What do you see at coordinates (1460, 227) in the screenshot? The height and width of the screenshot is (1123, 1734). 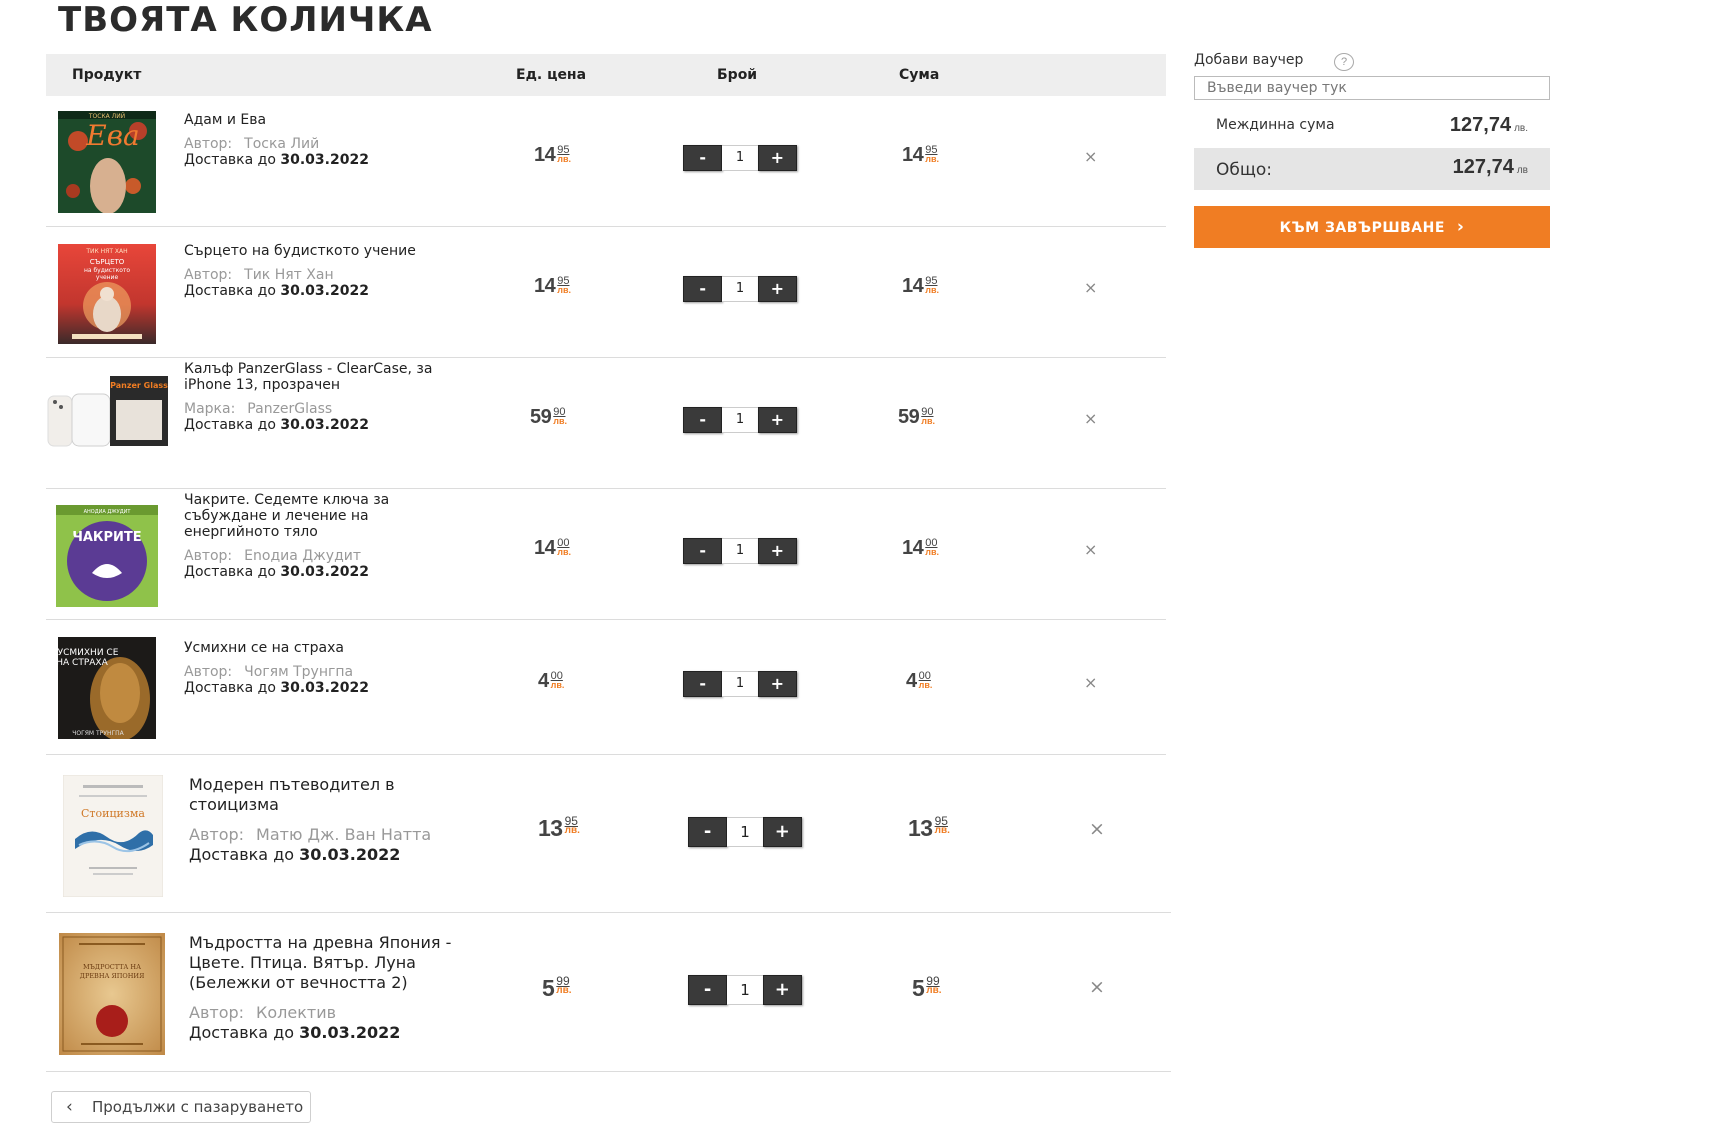 I see `chevron-right-icon: ›` at bounding box center [1460, 227].